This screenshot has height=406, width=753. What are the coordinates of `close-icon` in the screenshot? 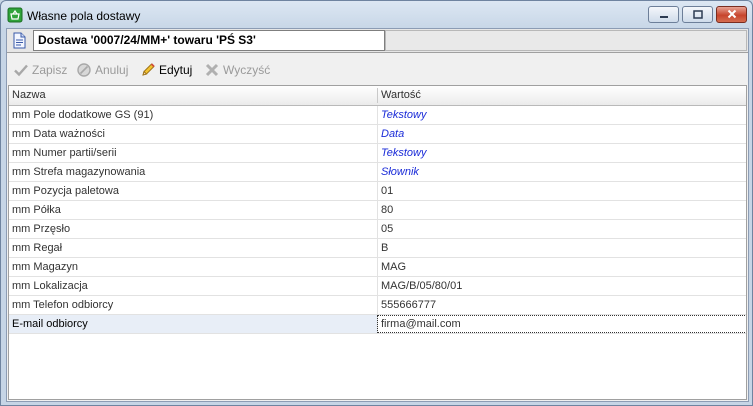 It's located at (731, 14).